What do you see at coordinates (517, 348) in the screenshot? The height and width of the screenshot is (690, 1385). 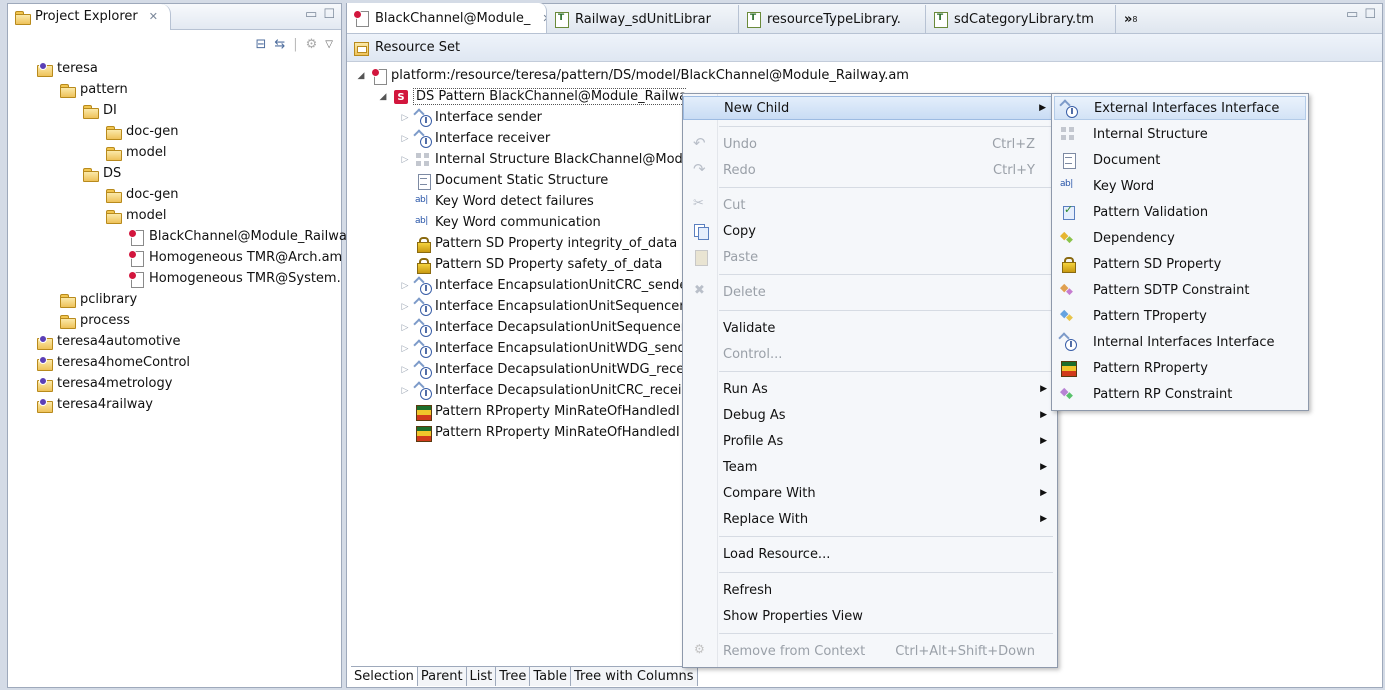 I see `tree-row: ▷ Interface EncapsulationUnitWDG_send` at bounding box center [517, 348].